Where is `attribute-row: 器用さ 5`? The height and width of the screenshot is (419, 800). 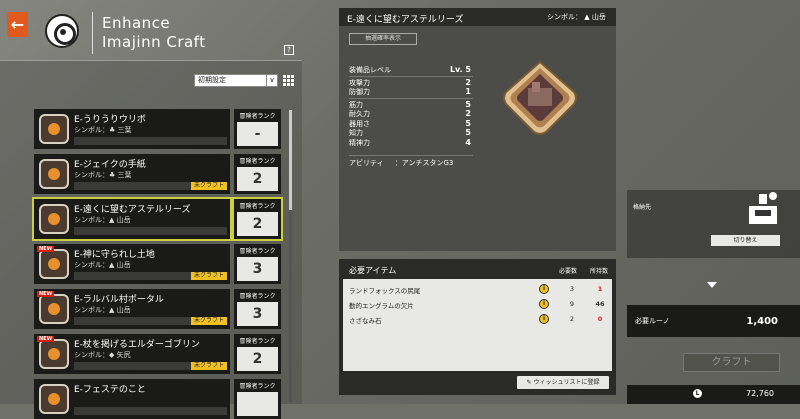 attribute-row: 器用さ 5 is located at coordinates (410, 123).